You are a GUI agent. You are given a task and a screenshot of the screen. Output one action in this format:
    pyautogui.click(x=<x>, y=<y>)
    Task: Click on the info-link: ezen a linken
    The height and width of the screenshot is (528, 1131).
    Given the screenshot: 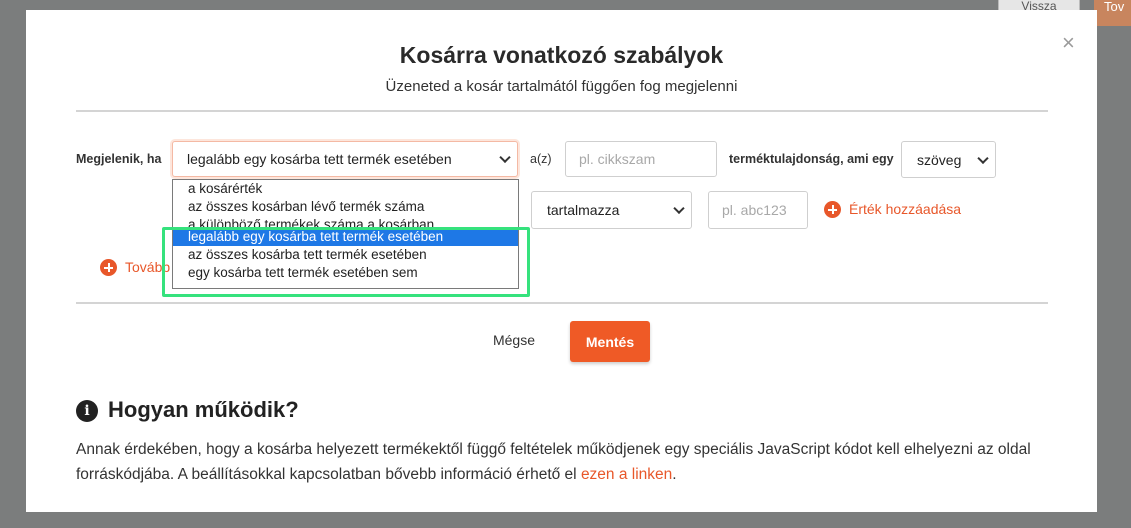 What is the action you would take?
    pyautogui.click(x=626, y=474)
    